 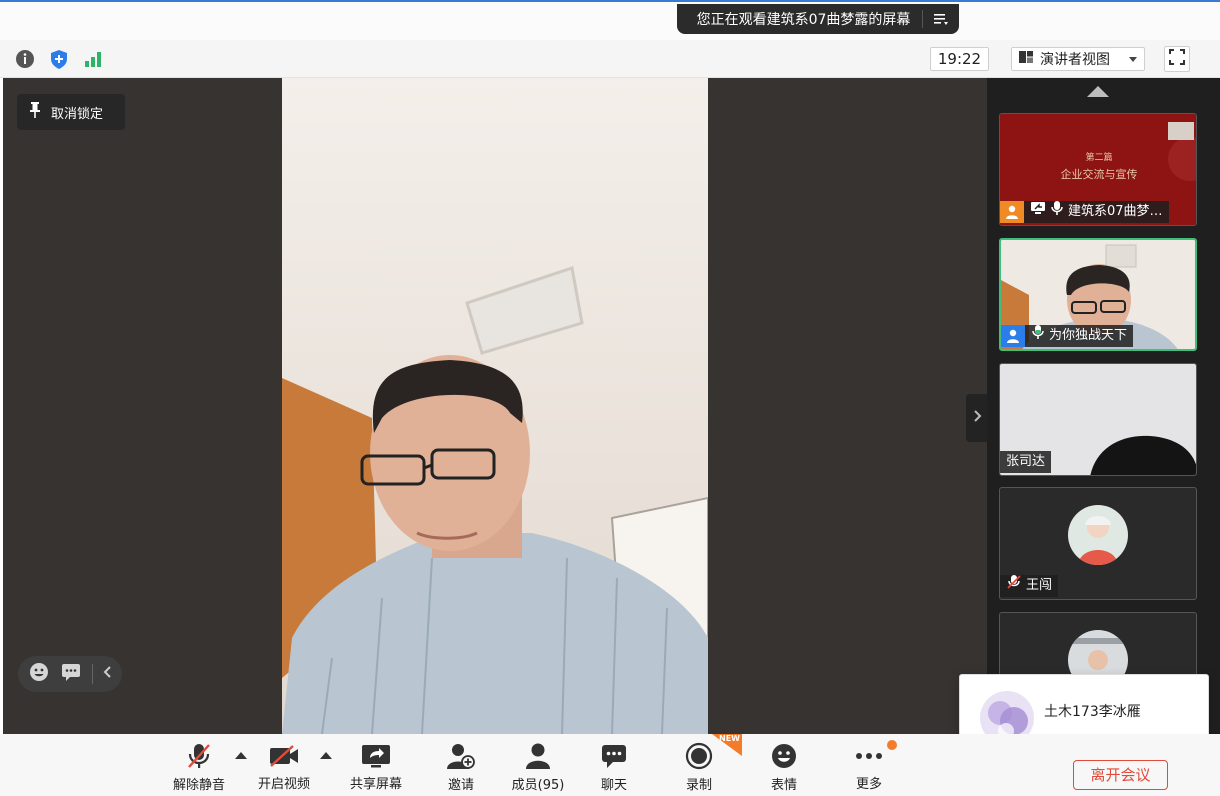 I want to click on record-button: 录制, so click(x=699, y=767).